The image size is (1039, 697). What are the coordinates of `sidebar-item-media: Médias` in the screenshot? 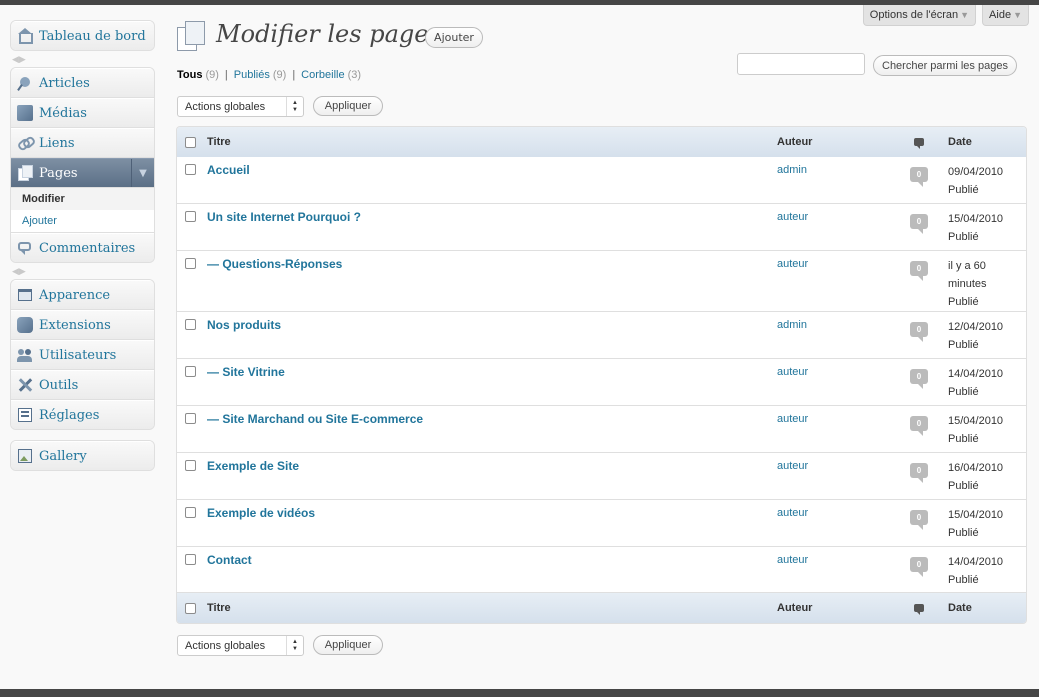 It's located at (82, 113).